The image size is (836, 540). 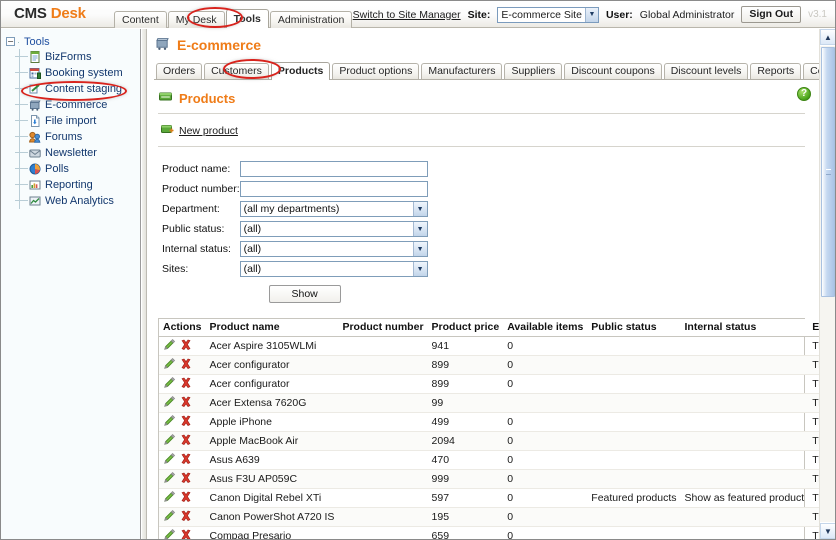 I want to click on show-button: Show, so click(x=304, y=294).